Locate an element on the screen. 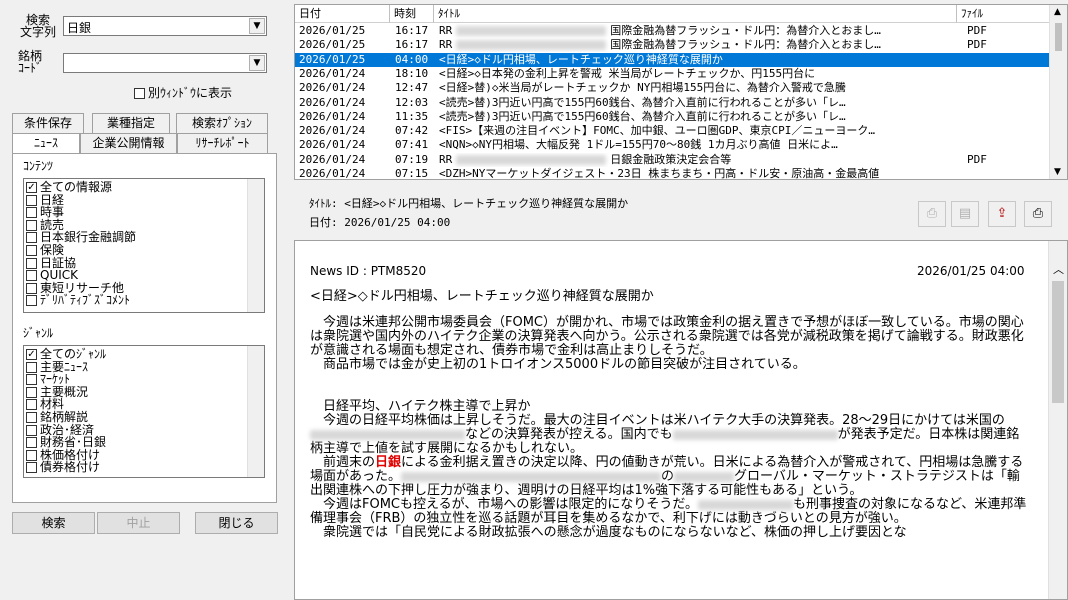 Image resolution: width=1068 pixels, height=600 pixels. row-time: 16:17 is located at coordinates (412, 45).